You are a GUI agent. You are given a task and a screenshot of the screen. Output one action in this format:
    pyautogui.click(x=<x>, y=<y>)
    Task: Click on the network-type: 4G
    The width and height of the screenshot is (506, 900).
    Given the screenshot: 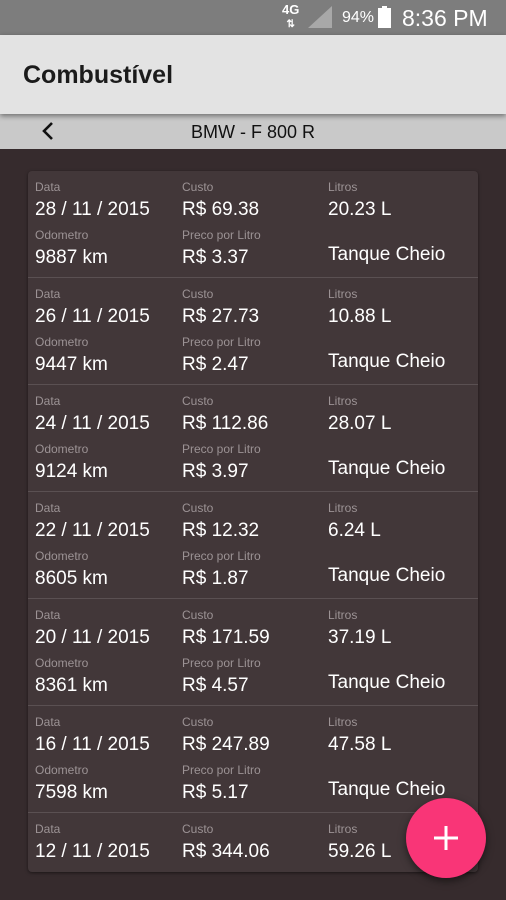 What is the action you would take?
    pyautogui.click(x=291, y=9)
    